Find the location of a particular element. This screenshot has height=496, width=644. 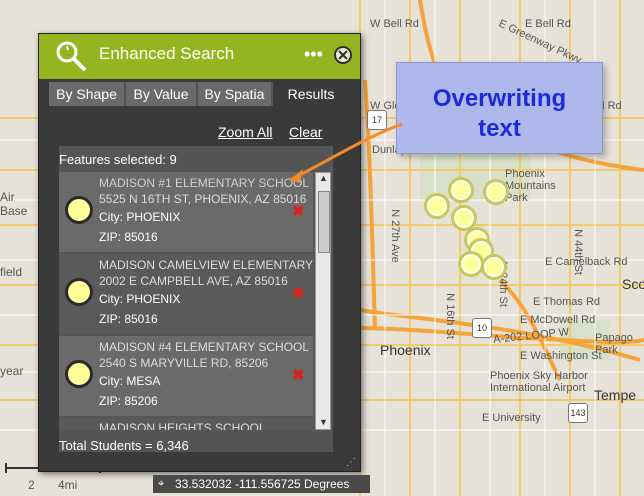

scroll-up-icon: ▲ is located at coordinates (323, 178).